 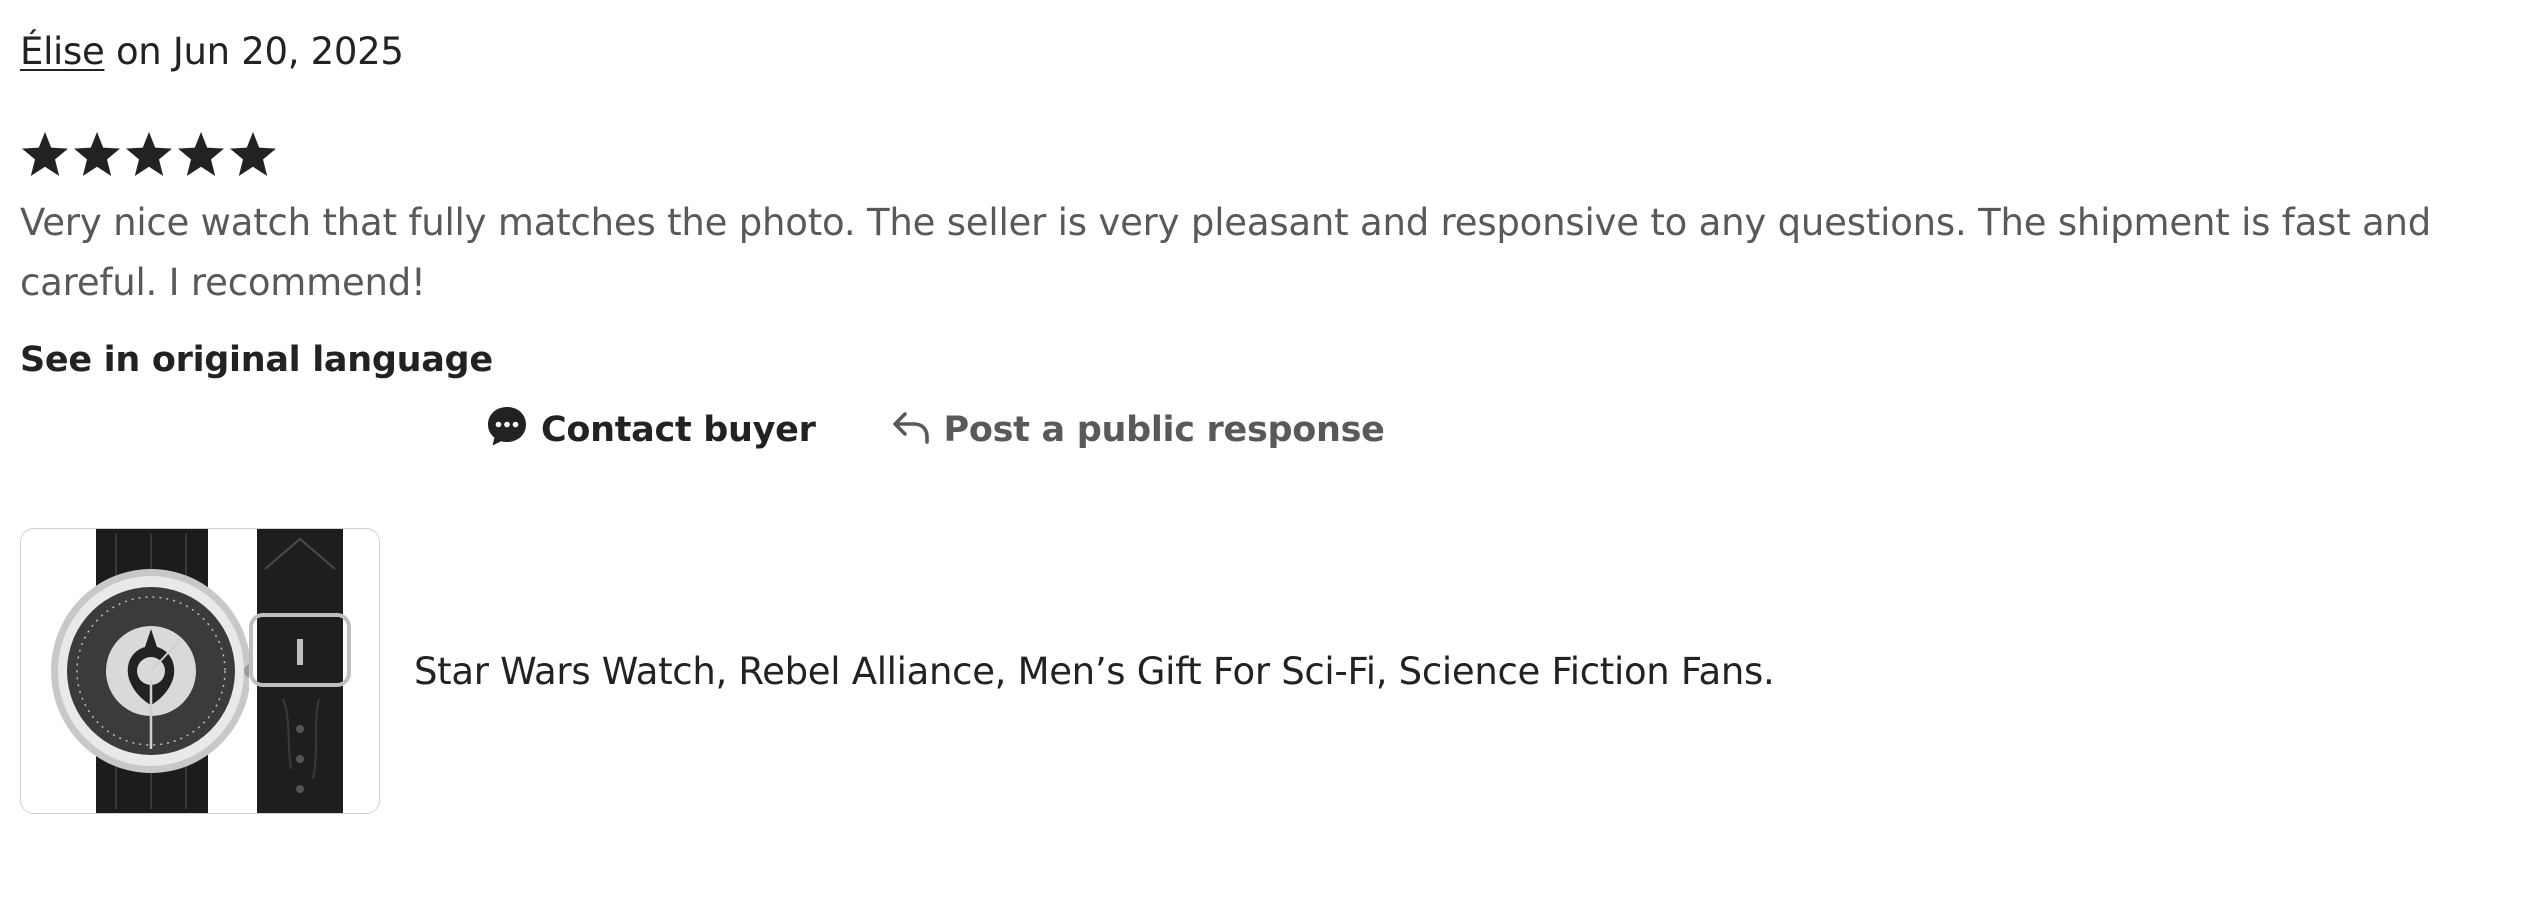 I want to click on post-public-response-button: Post a public response, so click(x=1137, y=430).